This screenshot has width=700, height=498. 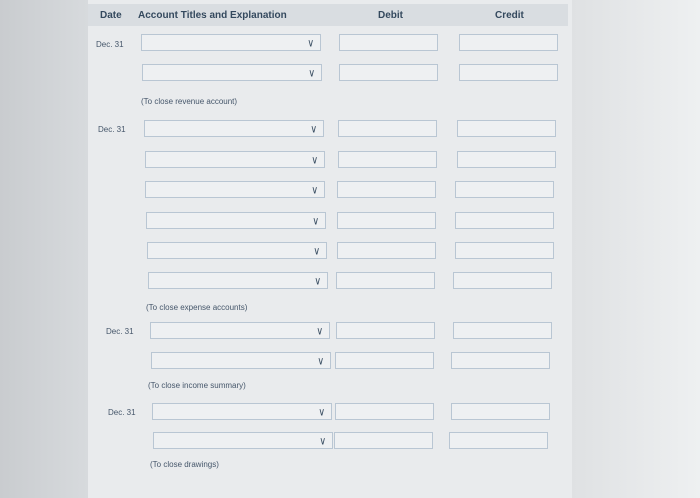 What do you see at coordinates (44, 249) in the screenshot?
I see `background-left` at bounding box center [44, 249].